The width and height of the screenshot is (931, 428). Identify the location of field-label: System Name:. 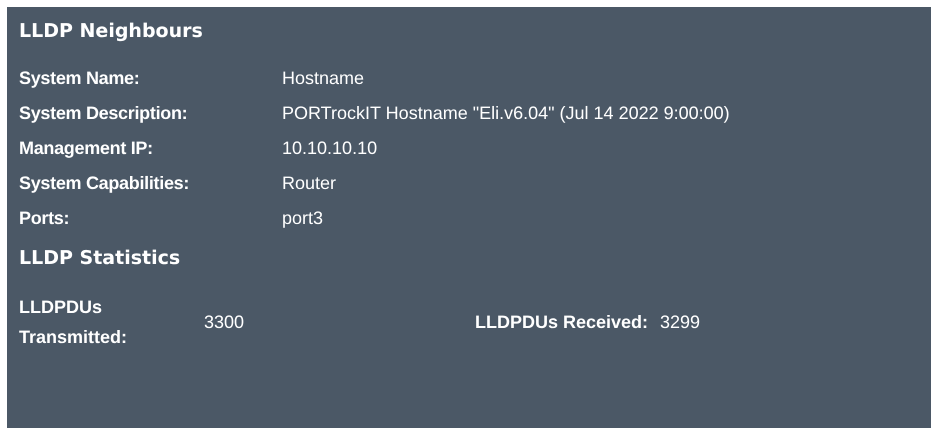
(79, 78).